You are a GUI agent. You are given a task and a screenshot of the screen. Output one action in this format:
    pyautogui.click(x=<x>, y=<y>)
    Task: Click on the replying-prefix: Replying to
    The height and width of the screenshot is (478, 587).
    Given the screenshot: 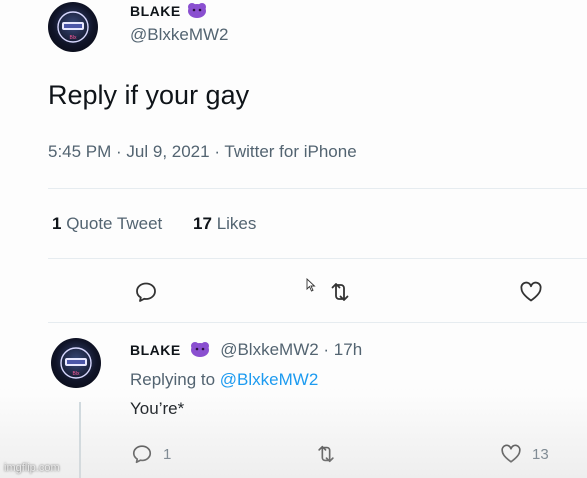 What is the action you would take?
    pyautogui.click(x=173, y=379)
    